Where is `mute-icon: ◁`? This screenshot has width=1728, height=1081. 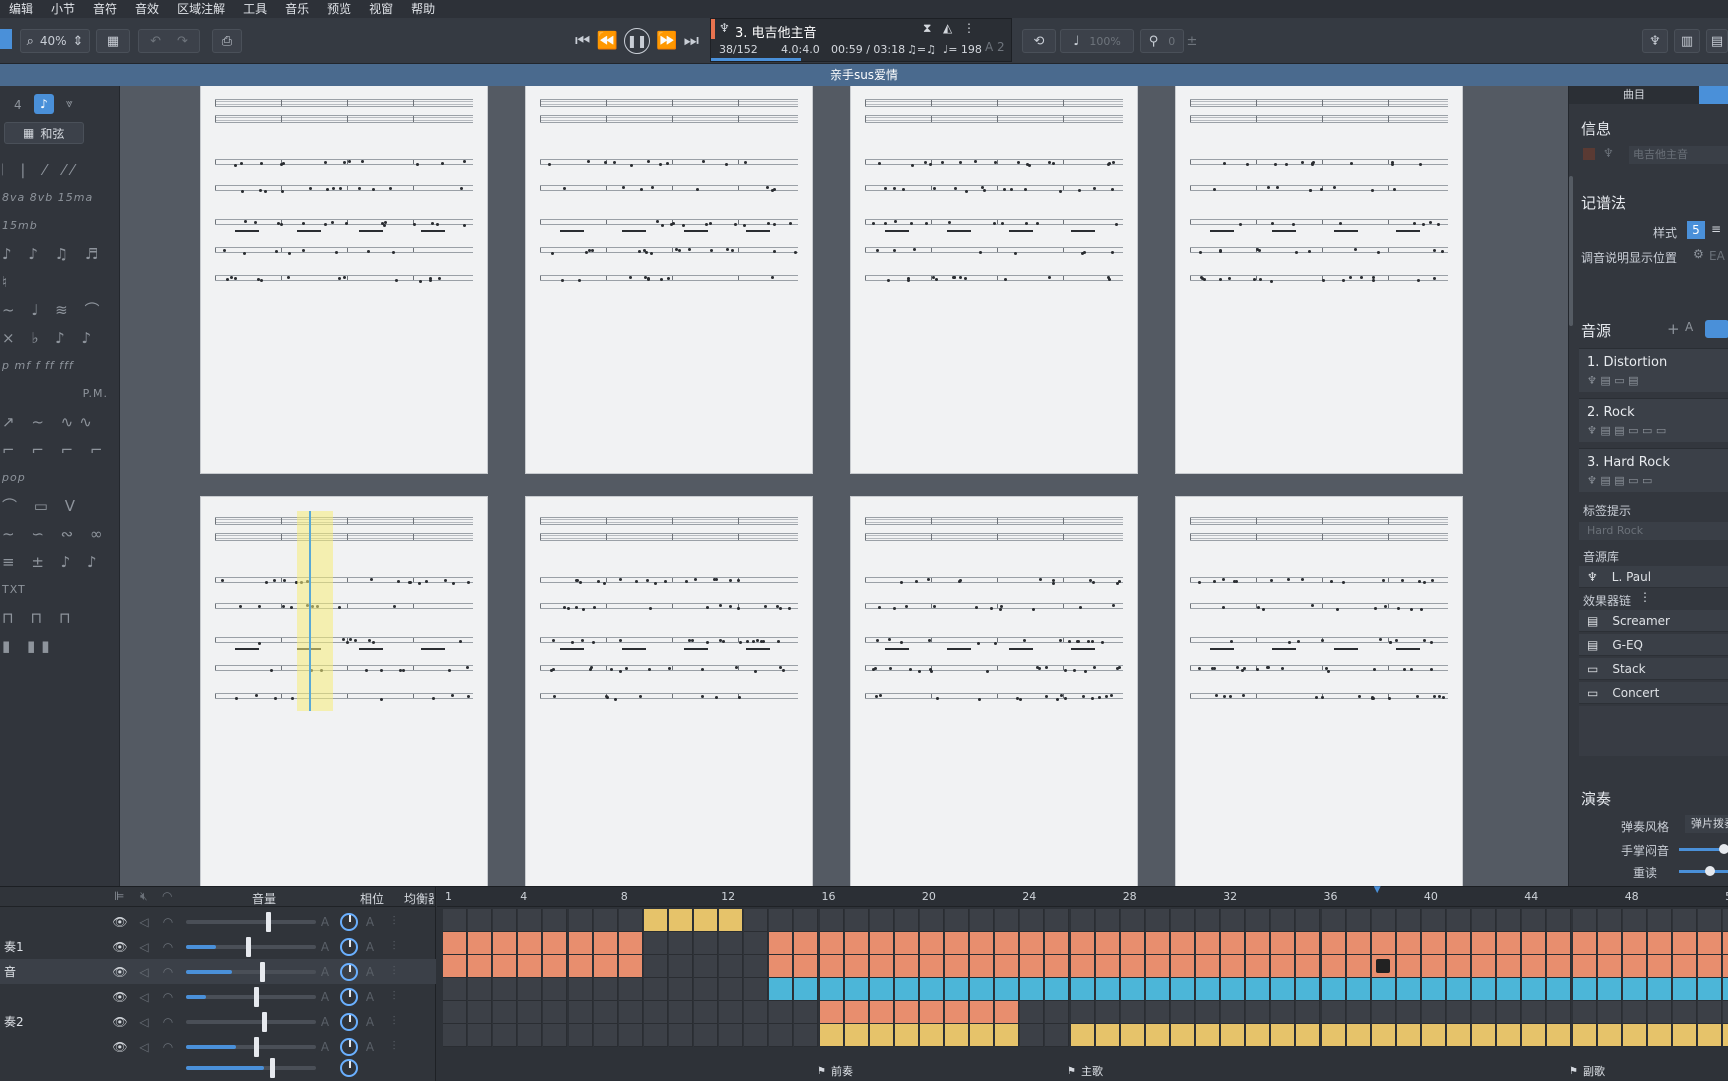 mute-icon: ◁ is located at coordinates (144, 1047).